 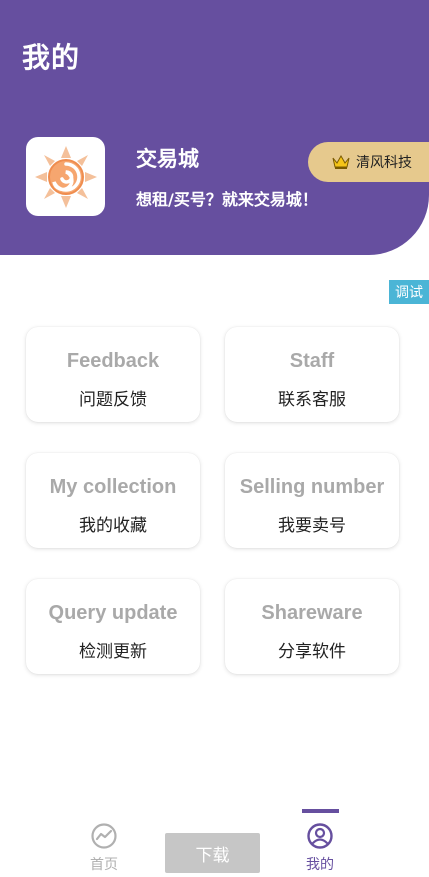 What do you see at coordinates (113, 400) in the screenshot?
I see `card-title-cn: 问题反馈` at bounding box center [113, 400].